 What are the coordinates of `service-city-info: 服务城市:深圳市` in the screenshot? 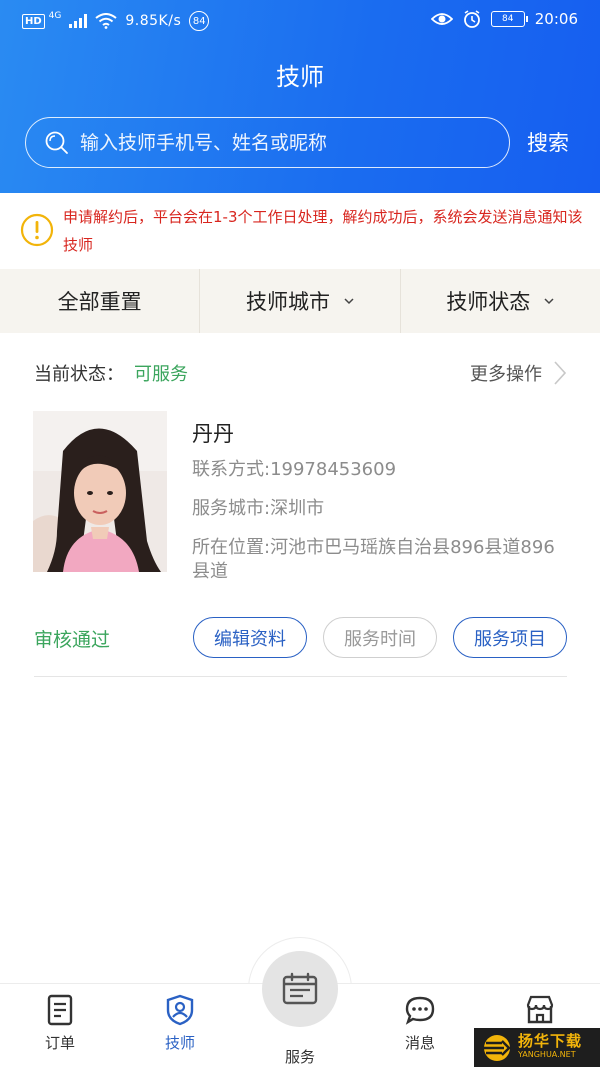 It's located at (258, 508).